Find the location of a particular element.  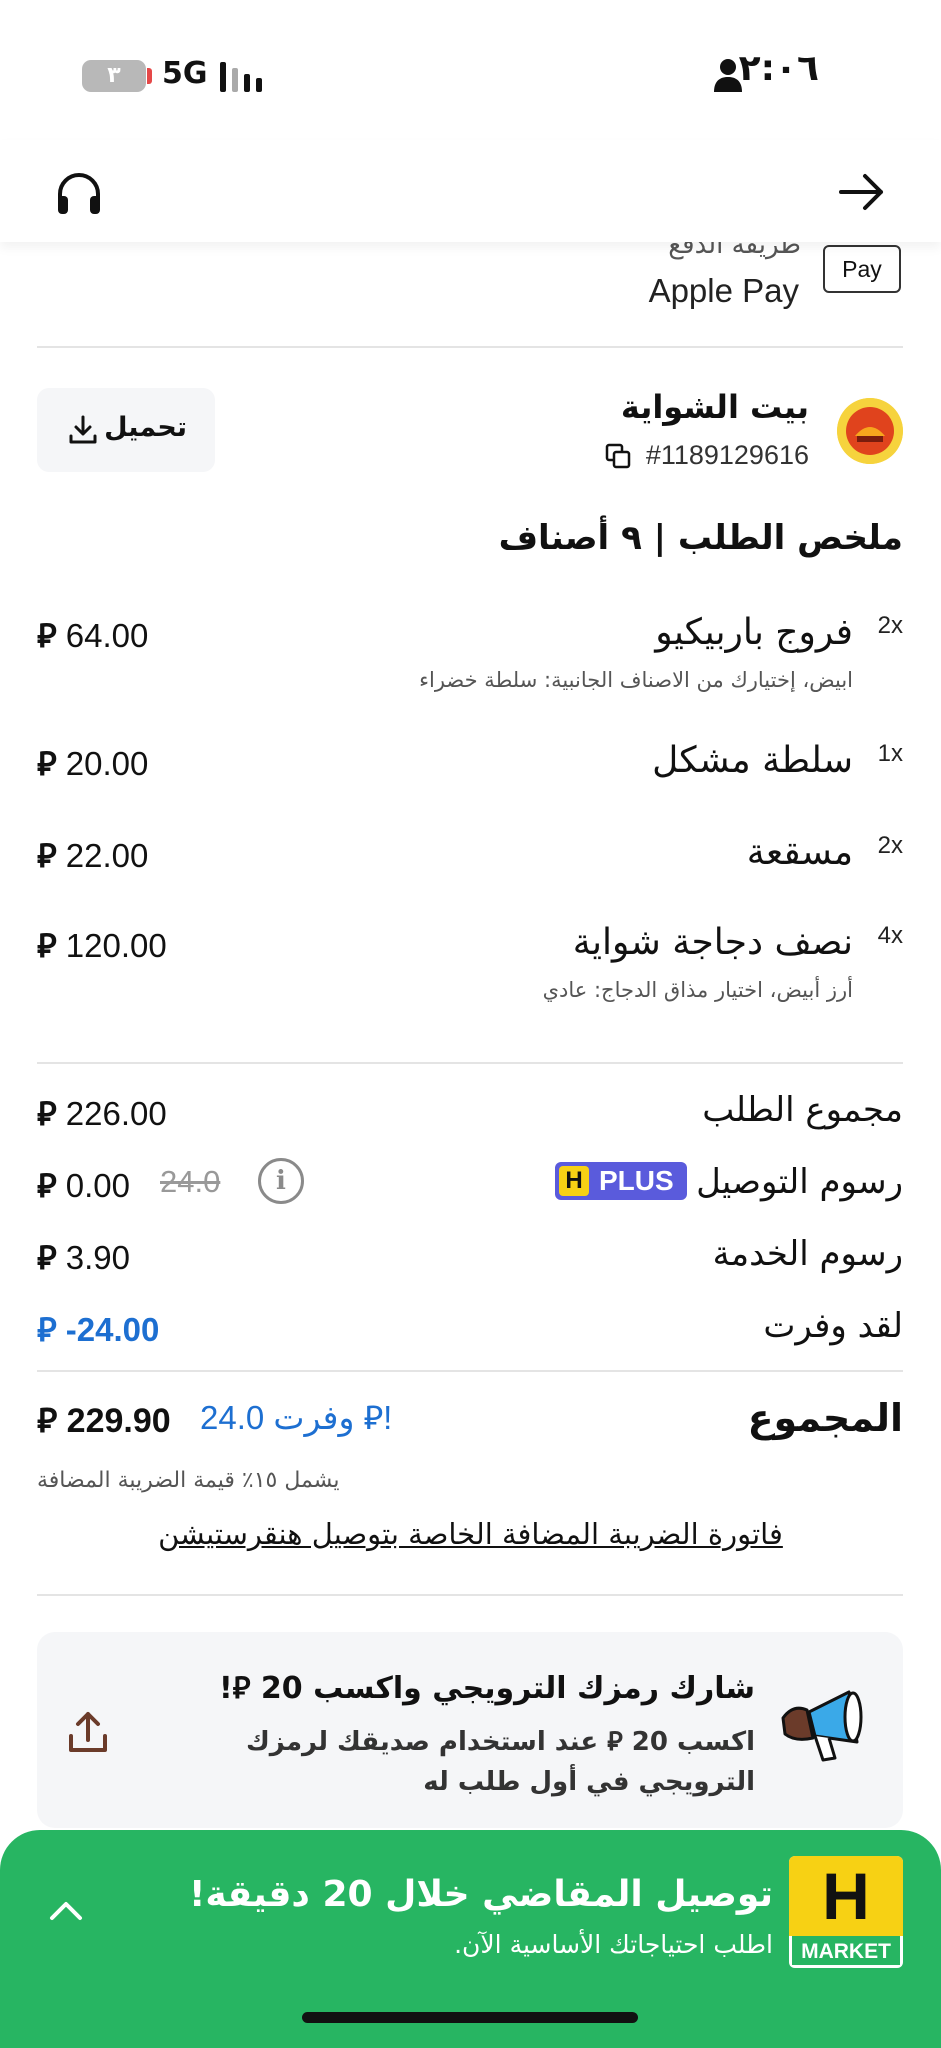

item-qty: 4x is located at coordinates (890, 935).